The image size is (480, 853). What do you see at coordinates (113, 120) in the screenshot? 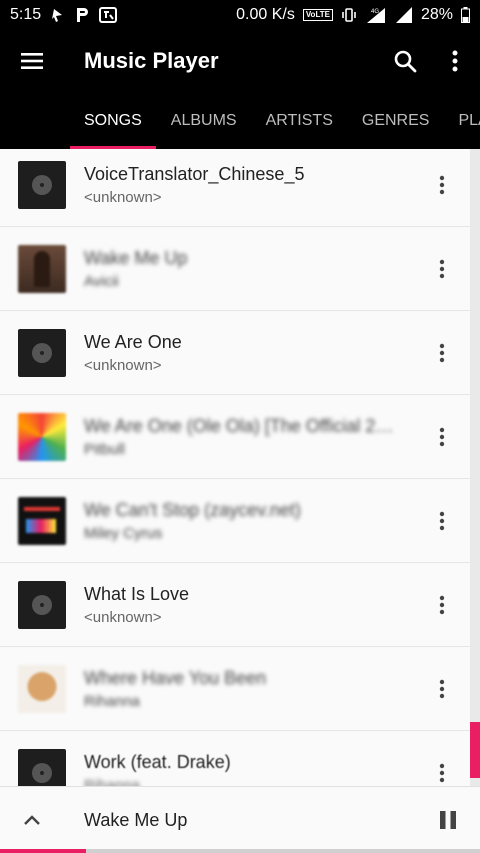
I see `tab-songs: SONGS` at bounding box center [113, 120].